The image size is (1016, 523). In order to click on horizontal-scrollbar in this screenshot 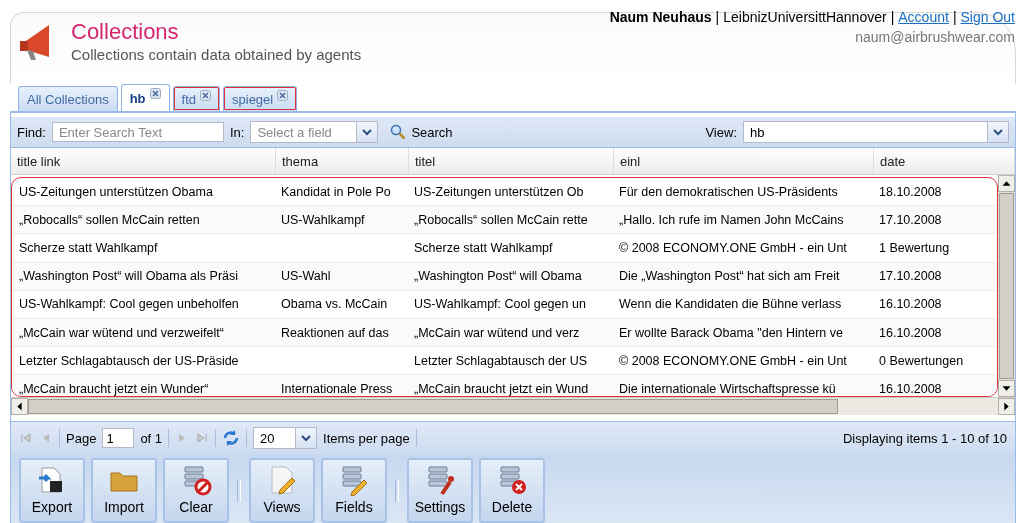, I will do `click(513, 406)`.